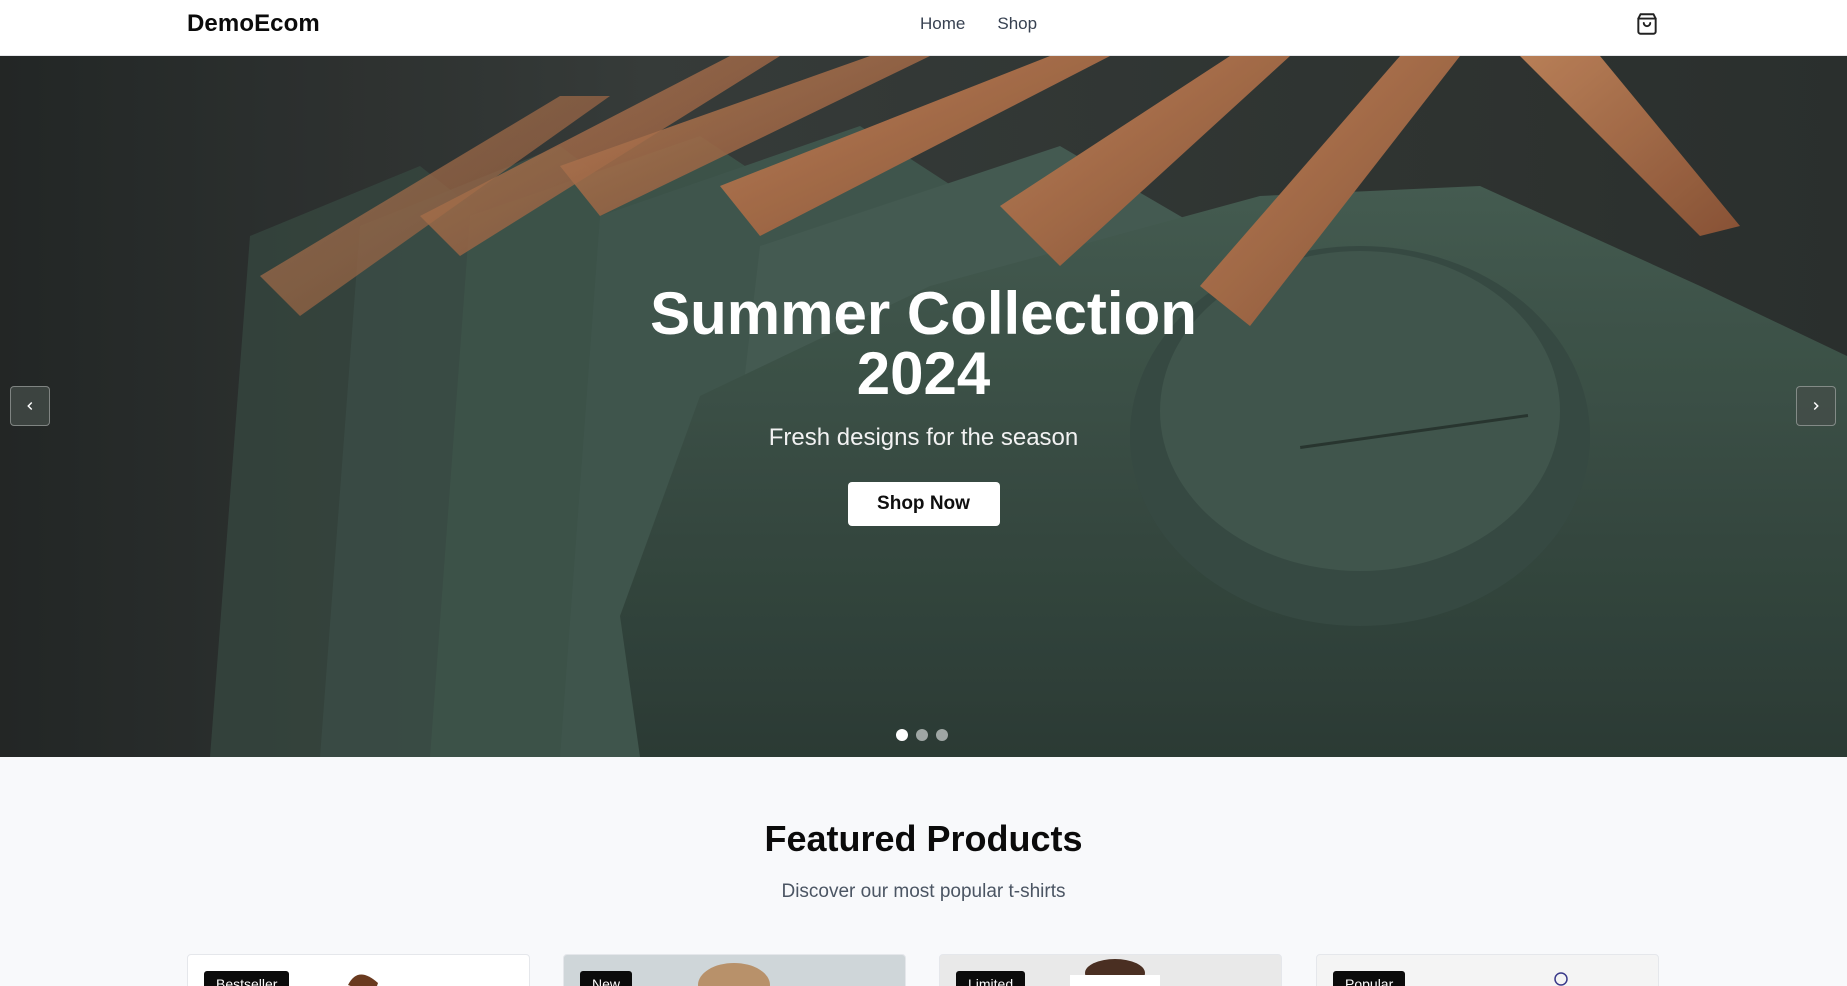 This screenshot has width=1847, height=986. What do you see at coordinates (923, 504) in the screenshot?
I see `shop-now-button: Shop Now` at bounding box center [923, 504].